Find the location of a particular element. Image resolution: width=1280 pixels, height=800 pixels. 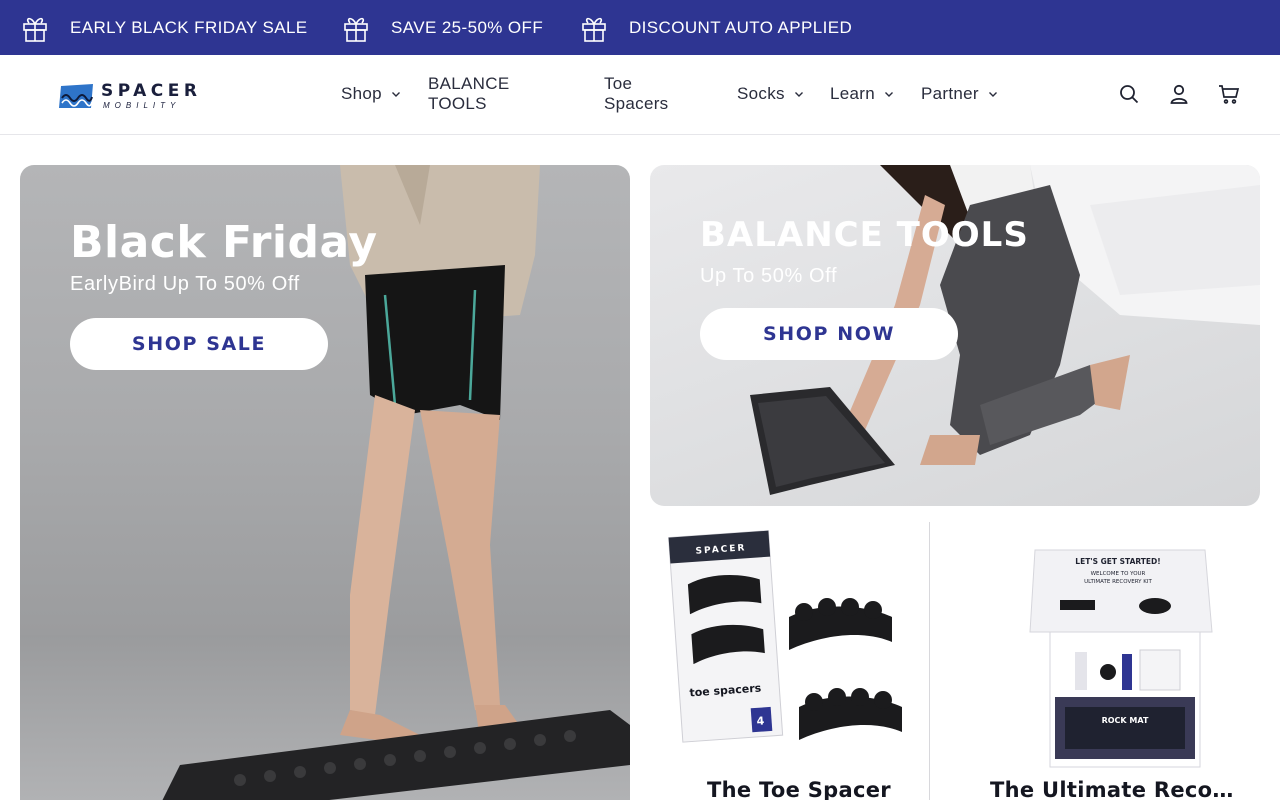

kit-line2: ULTIMATE RECOVERY KIT is located at coordinates (1118, 582).